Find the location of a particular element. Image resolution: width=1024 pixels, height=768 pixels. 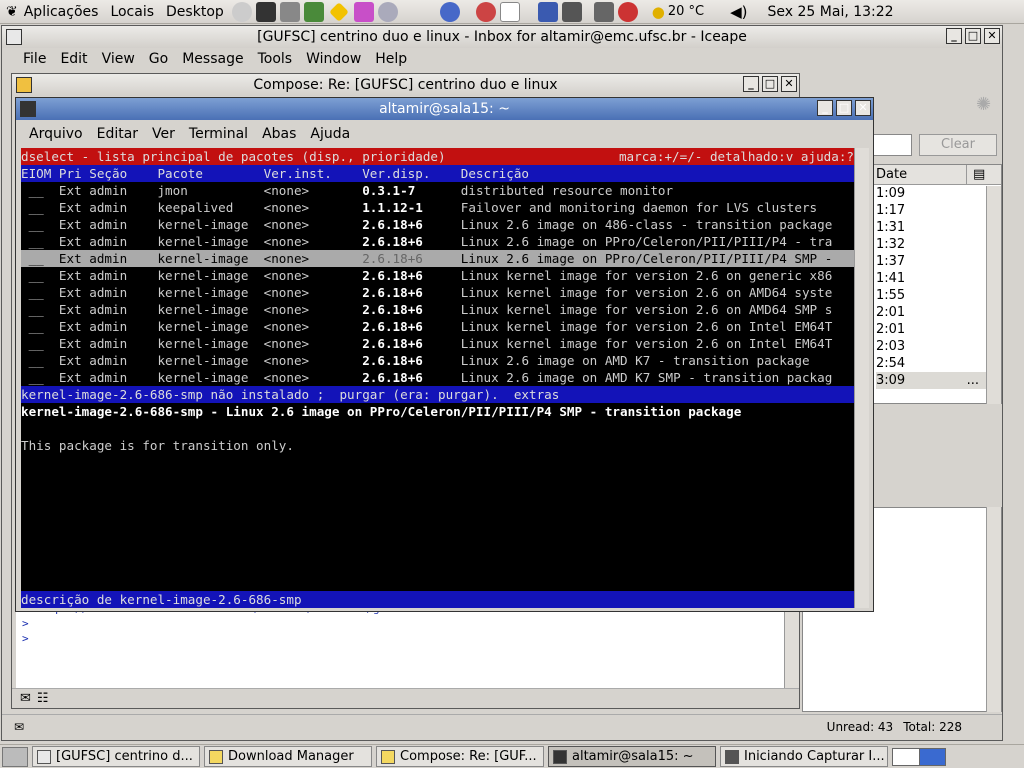

foot-icon: ❦ is located at coordinates (12, 12).